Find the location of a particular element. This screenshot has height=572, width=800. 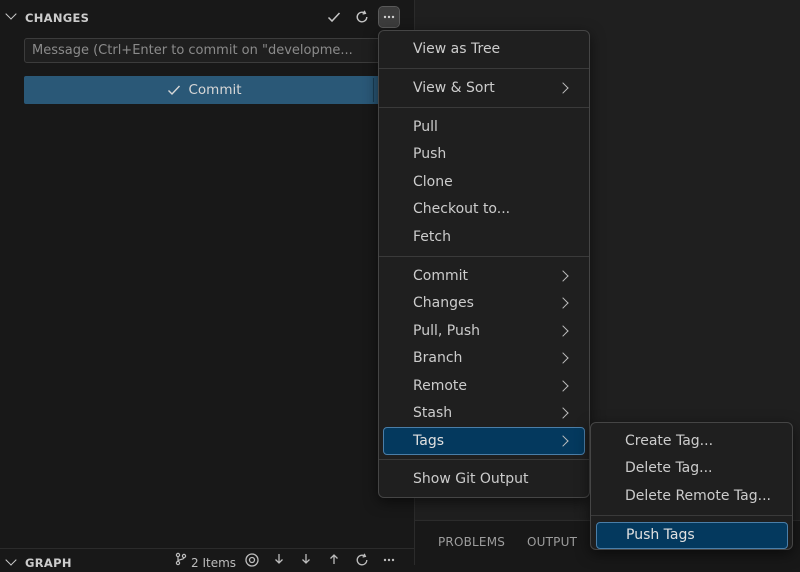

graph-items-count: 2 Items is located at coordinates (214, 563).